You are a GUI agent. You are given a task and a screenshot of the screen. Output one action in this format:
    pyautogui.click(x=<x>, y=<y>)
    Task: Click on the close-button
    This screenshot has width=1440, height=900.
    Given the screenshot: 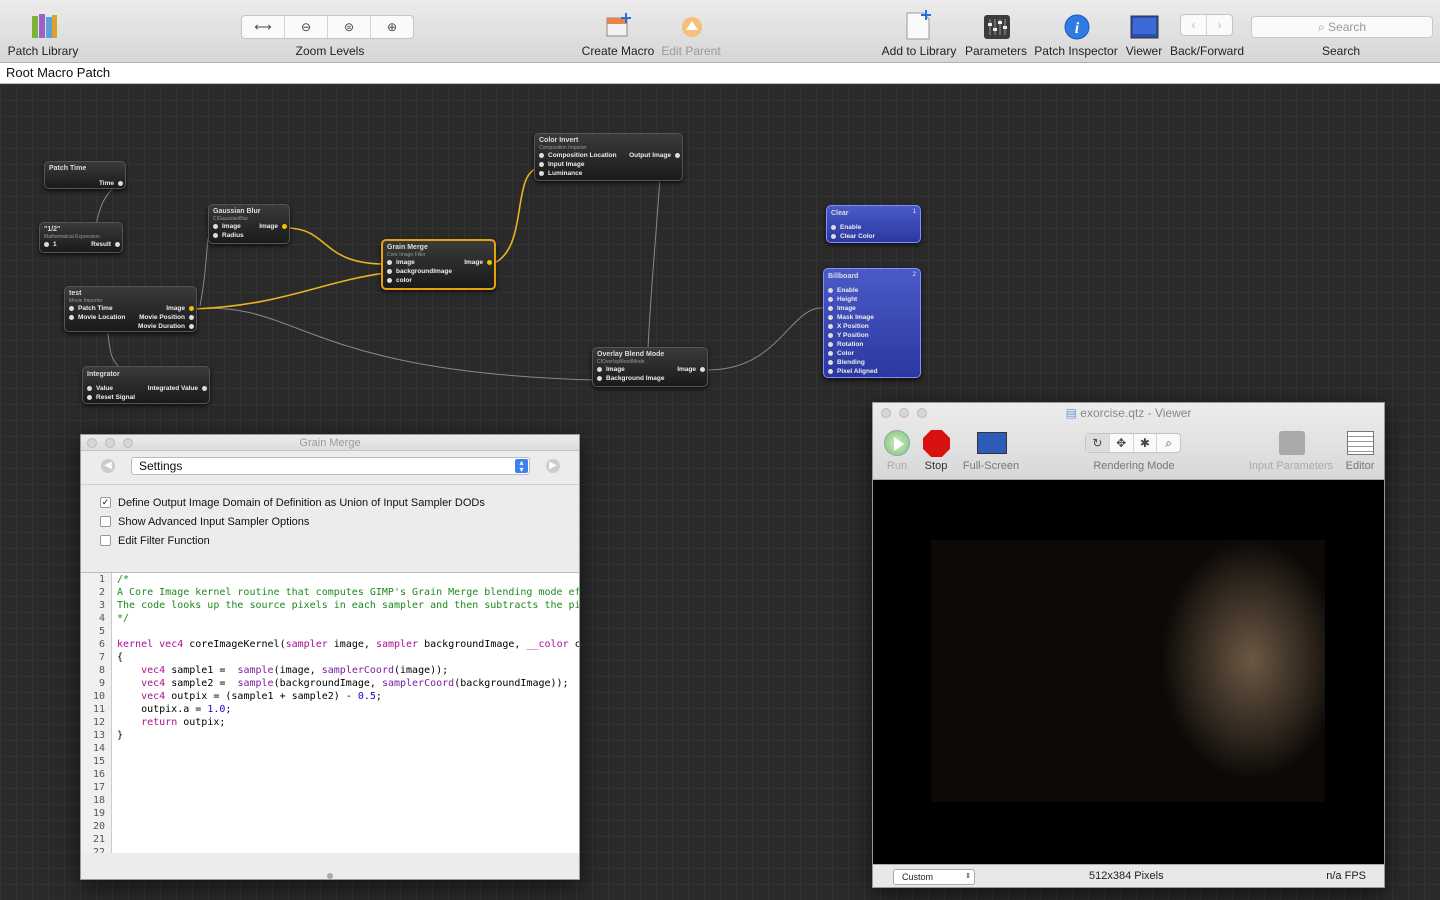 What is the action you would take?
    pyautogui.click(x=92, y=443)
    